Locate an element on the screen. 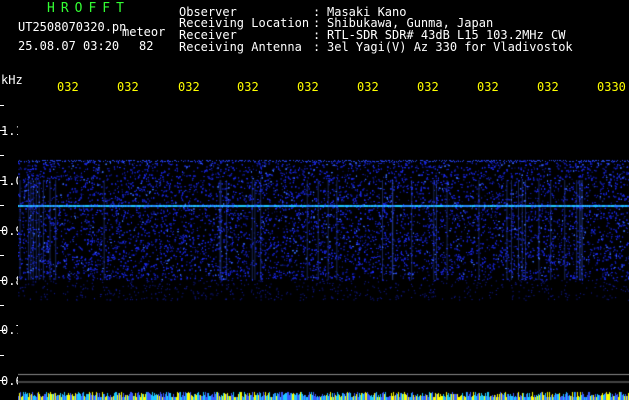 This screenshot has height=400, width=629. antenna-colon: : is located at coordinates (317, 47).